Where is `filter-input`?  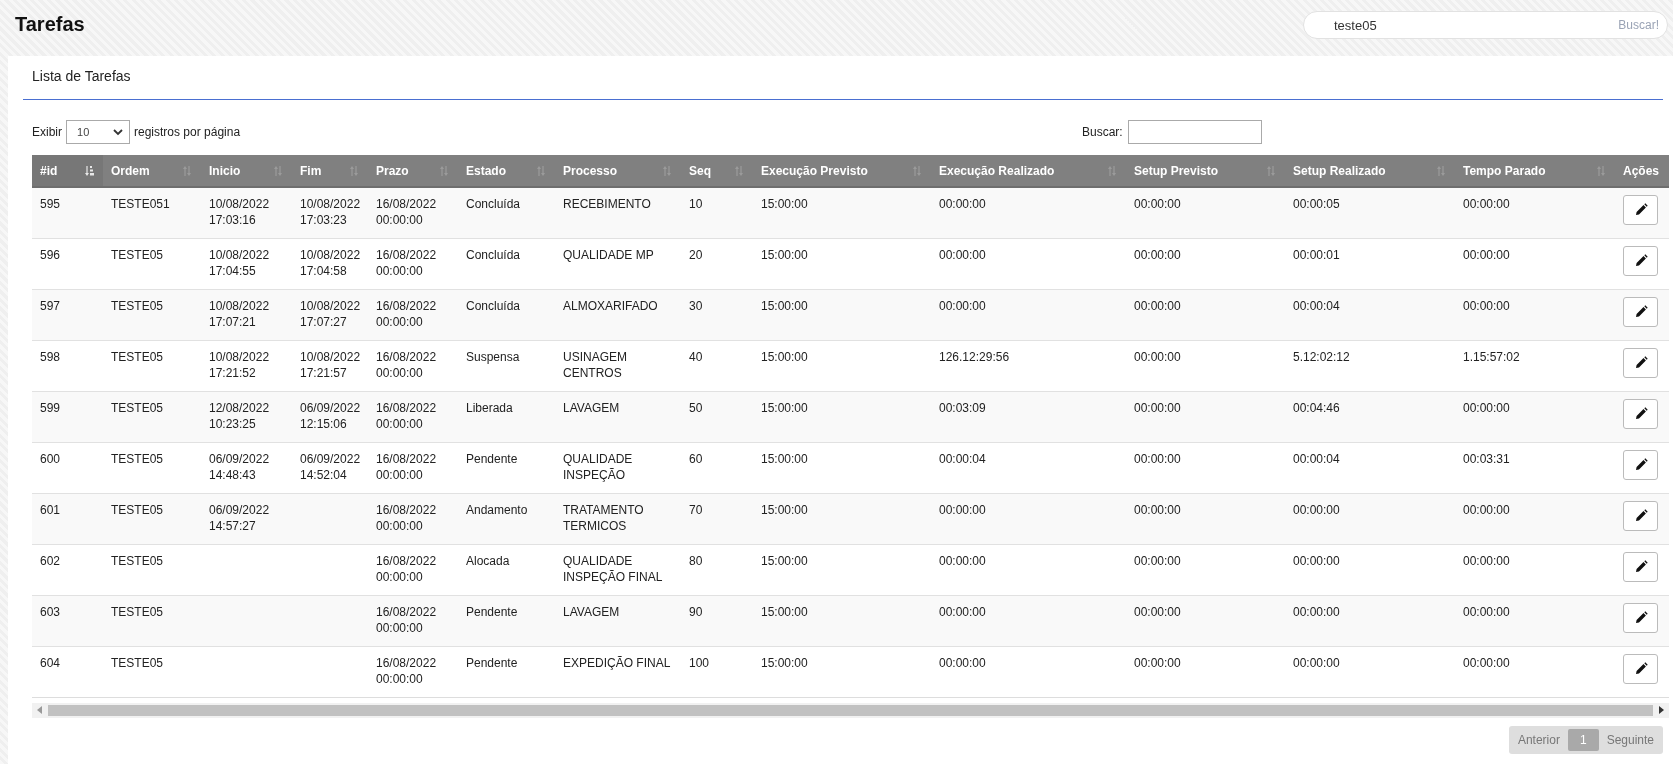 filter-input is located at coordinates (1194, 132).